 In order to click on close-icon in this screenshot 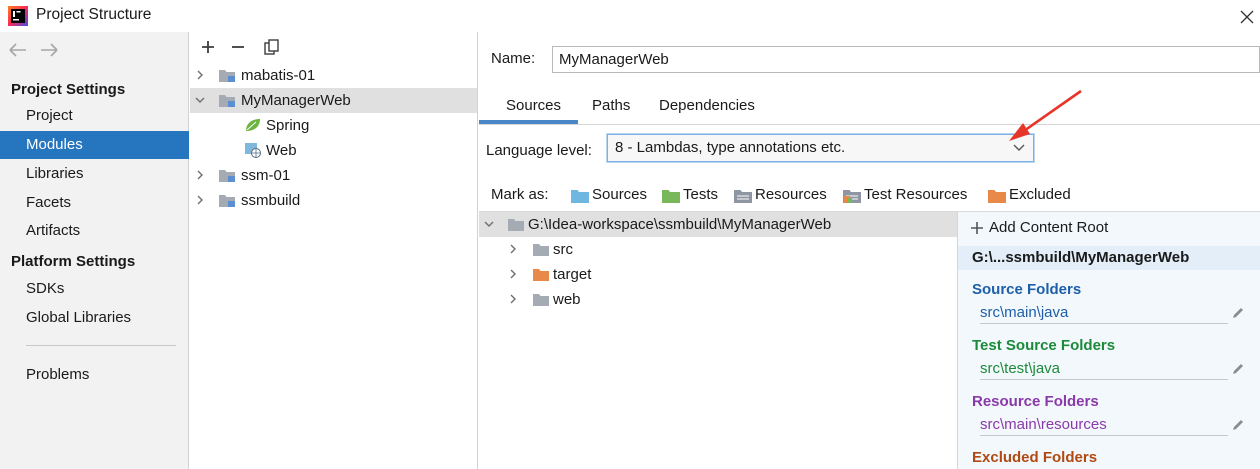, I will do `click(1247, 17)`.